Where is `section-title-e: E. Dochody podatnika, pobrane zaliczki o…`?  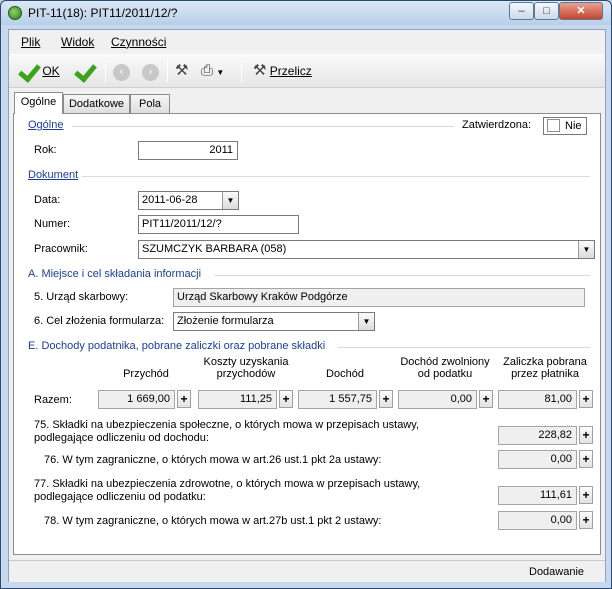
section-title-e: E. Dochody podatnika, pobrane zaliczki o… is located at coordinates (177, 346).